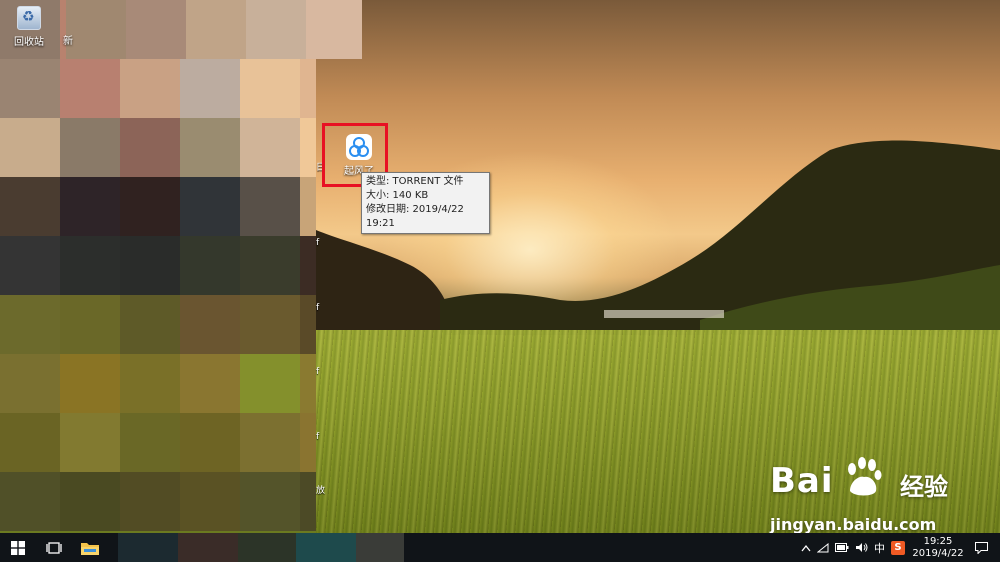 The height and width of the screenshot is (562, 1000). What do you see at coordinates (938, 541) in the screenshot?
I see `clock-time: 19:25` at bounding box center [938, 541].